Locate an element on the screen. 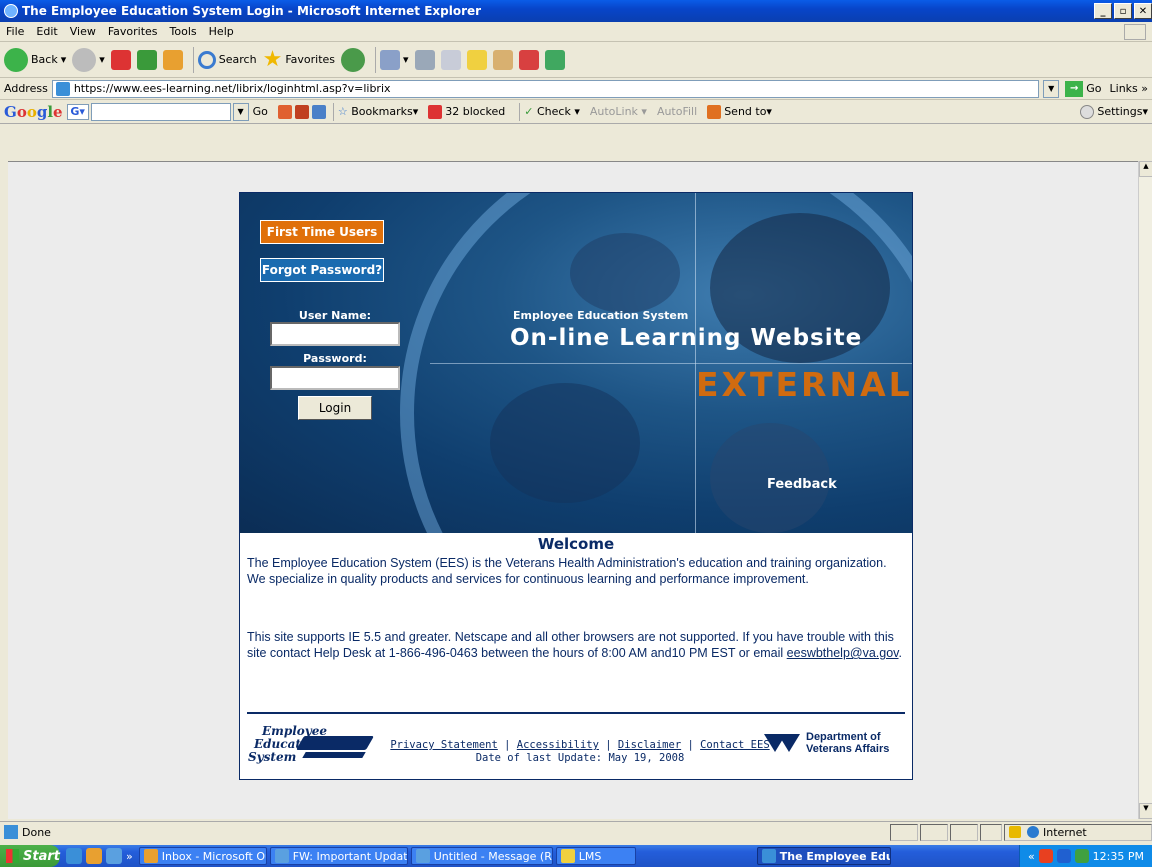  address-label: Address is located at coordinates (26, 88).